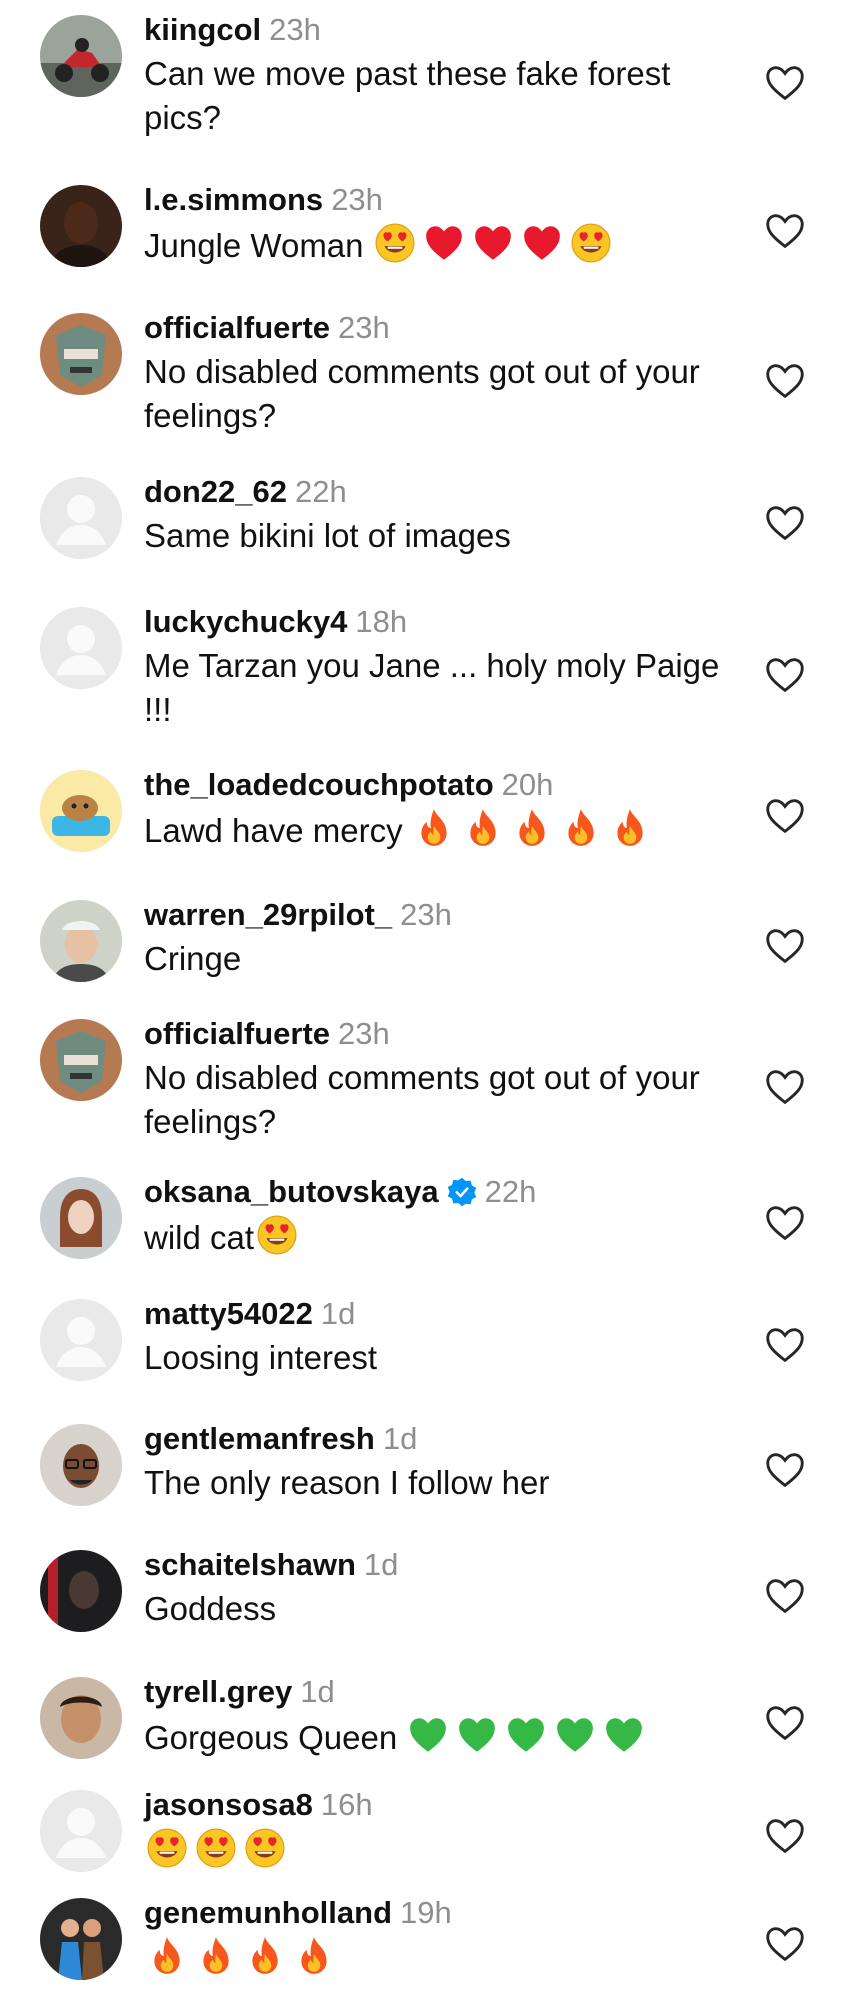 This screenshot has width=850, height=2000. I want to click on comment-text: Can we move past these fake forest pics?, so click(444, 96).